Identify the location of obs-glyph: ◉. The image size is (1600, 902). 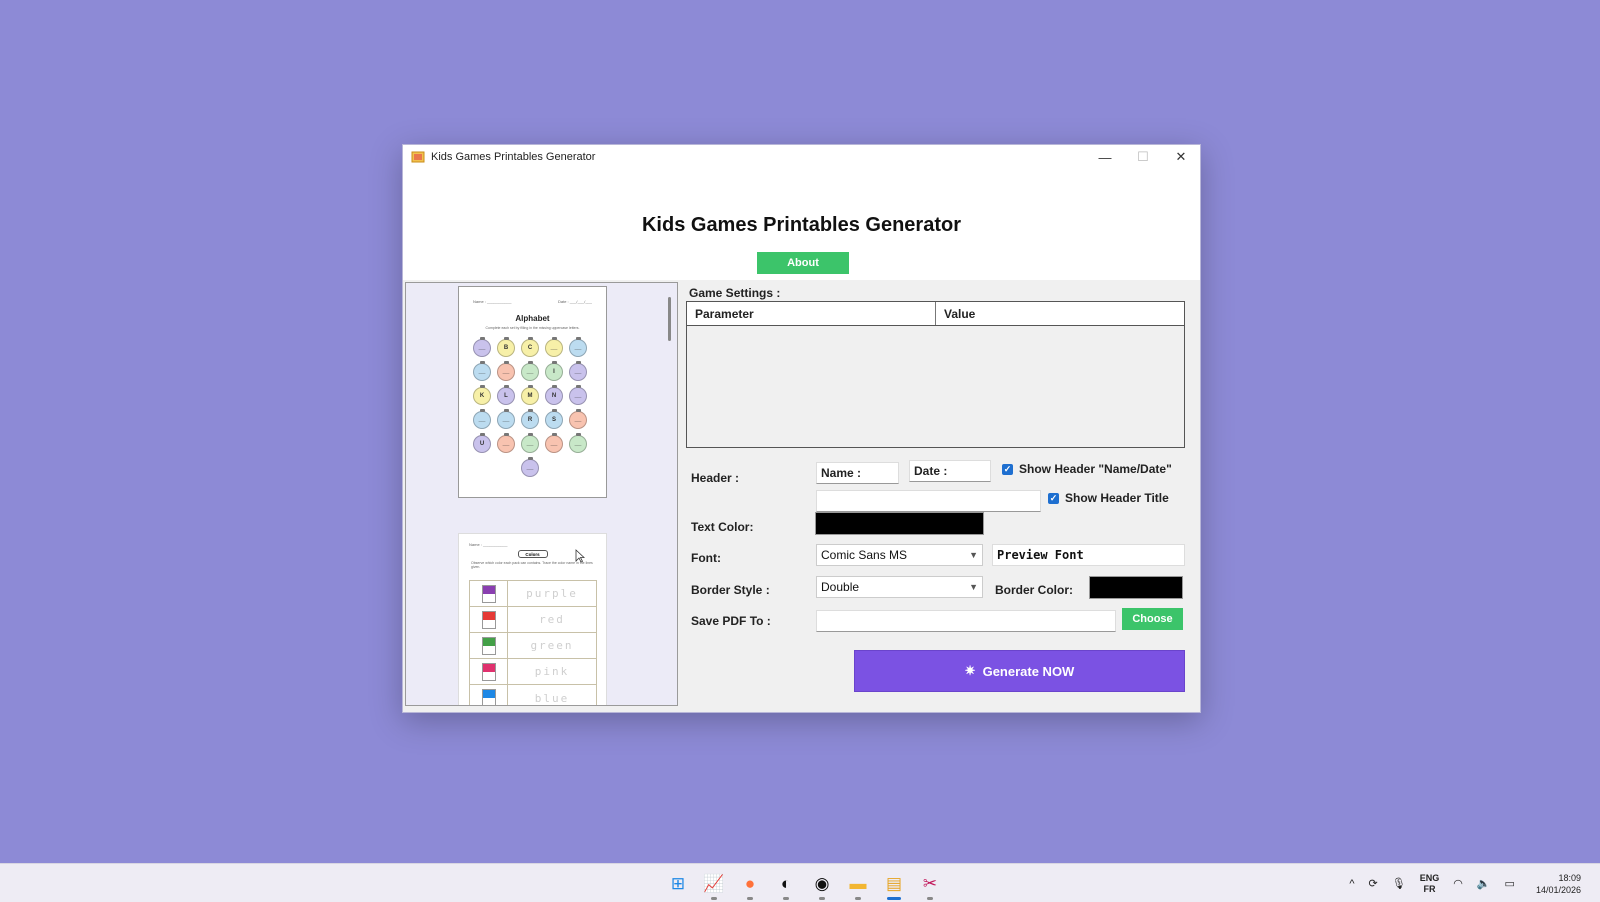
(822, 883).